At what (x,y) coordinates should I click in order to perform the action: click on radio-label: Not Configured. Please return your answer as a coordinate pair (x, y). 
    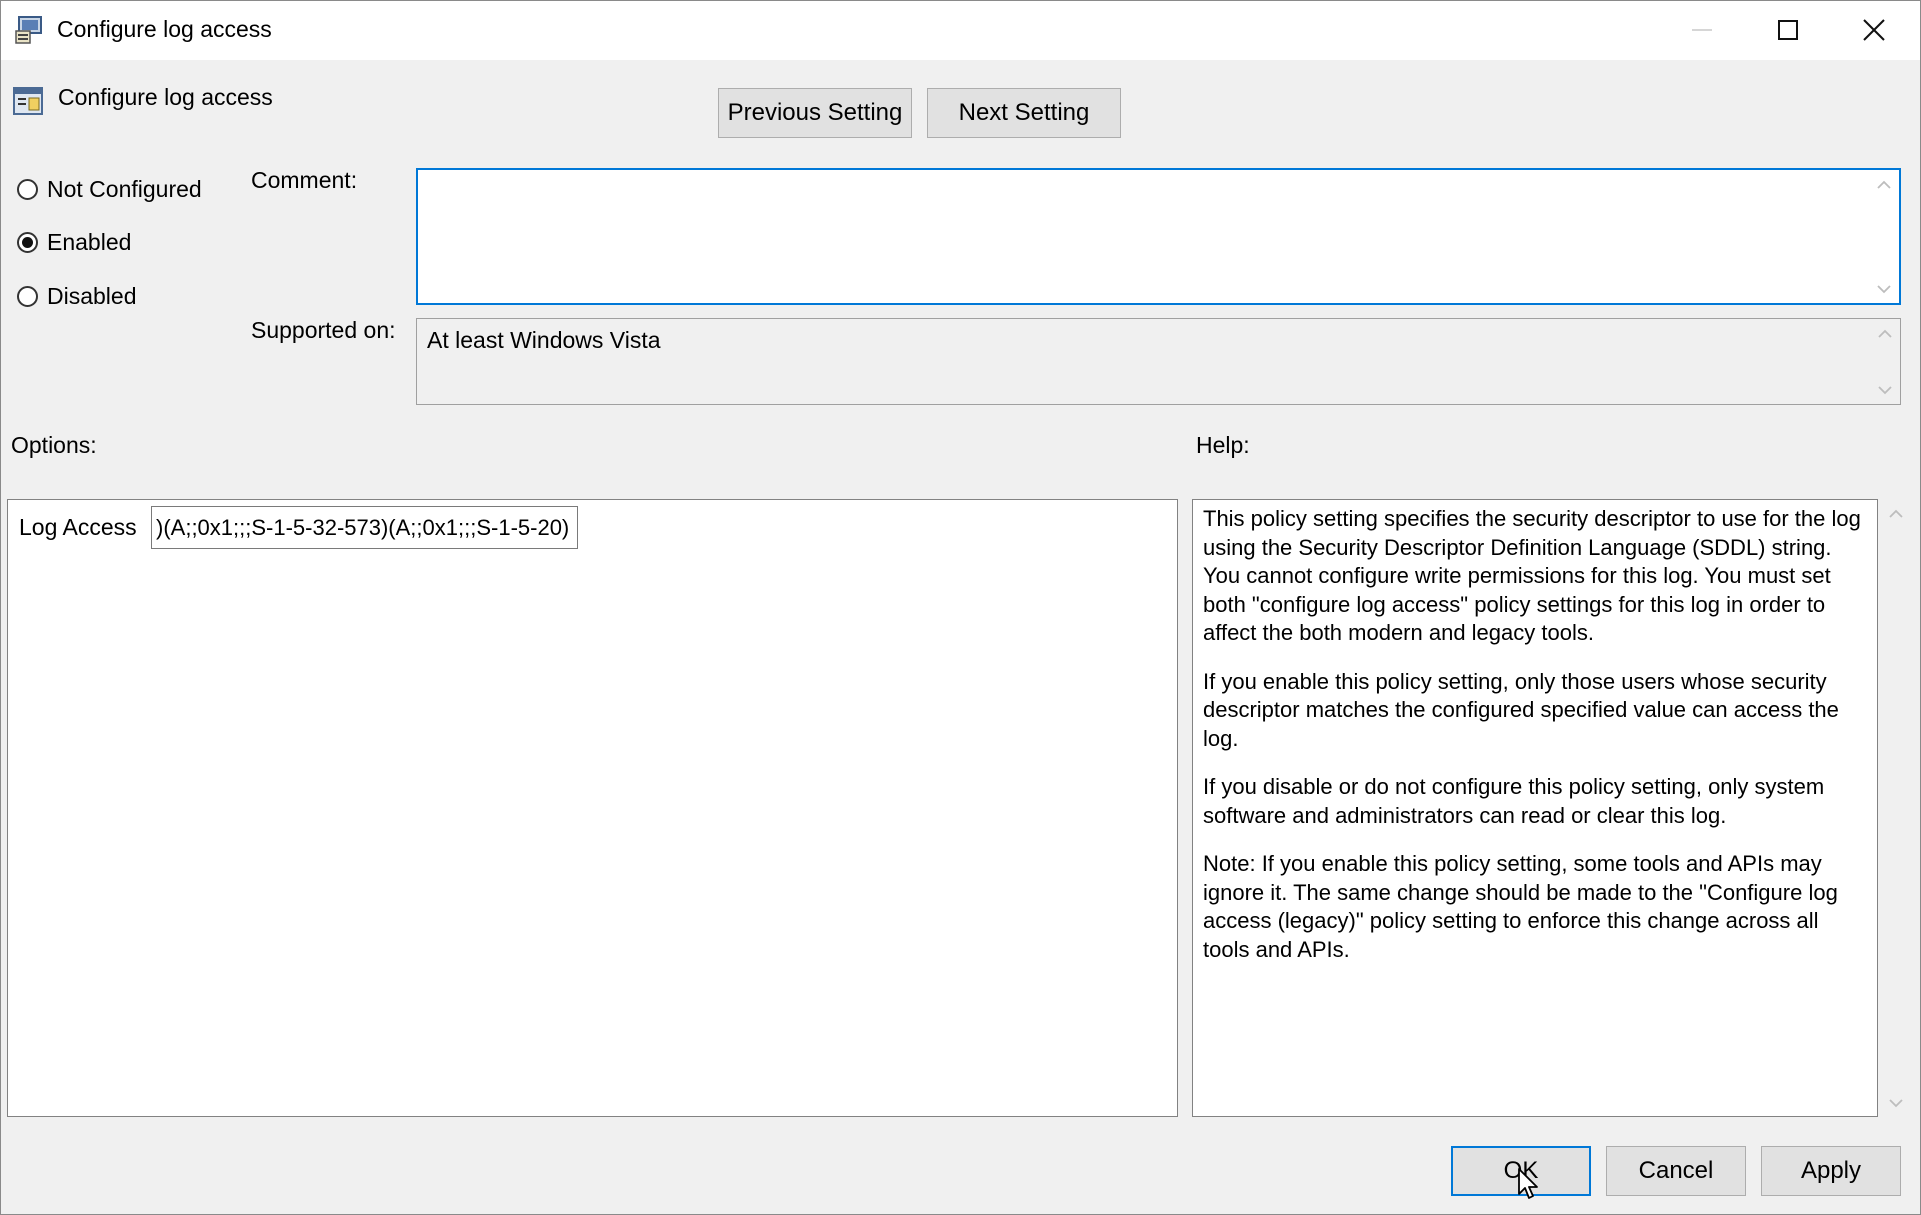
    Looking at the image, I should click on (124, 188).